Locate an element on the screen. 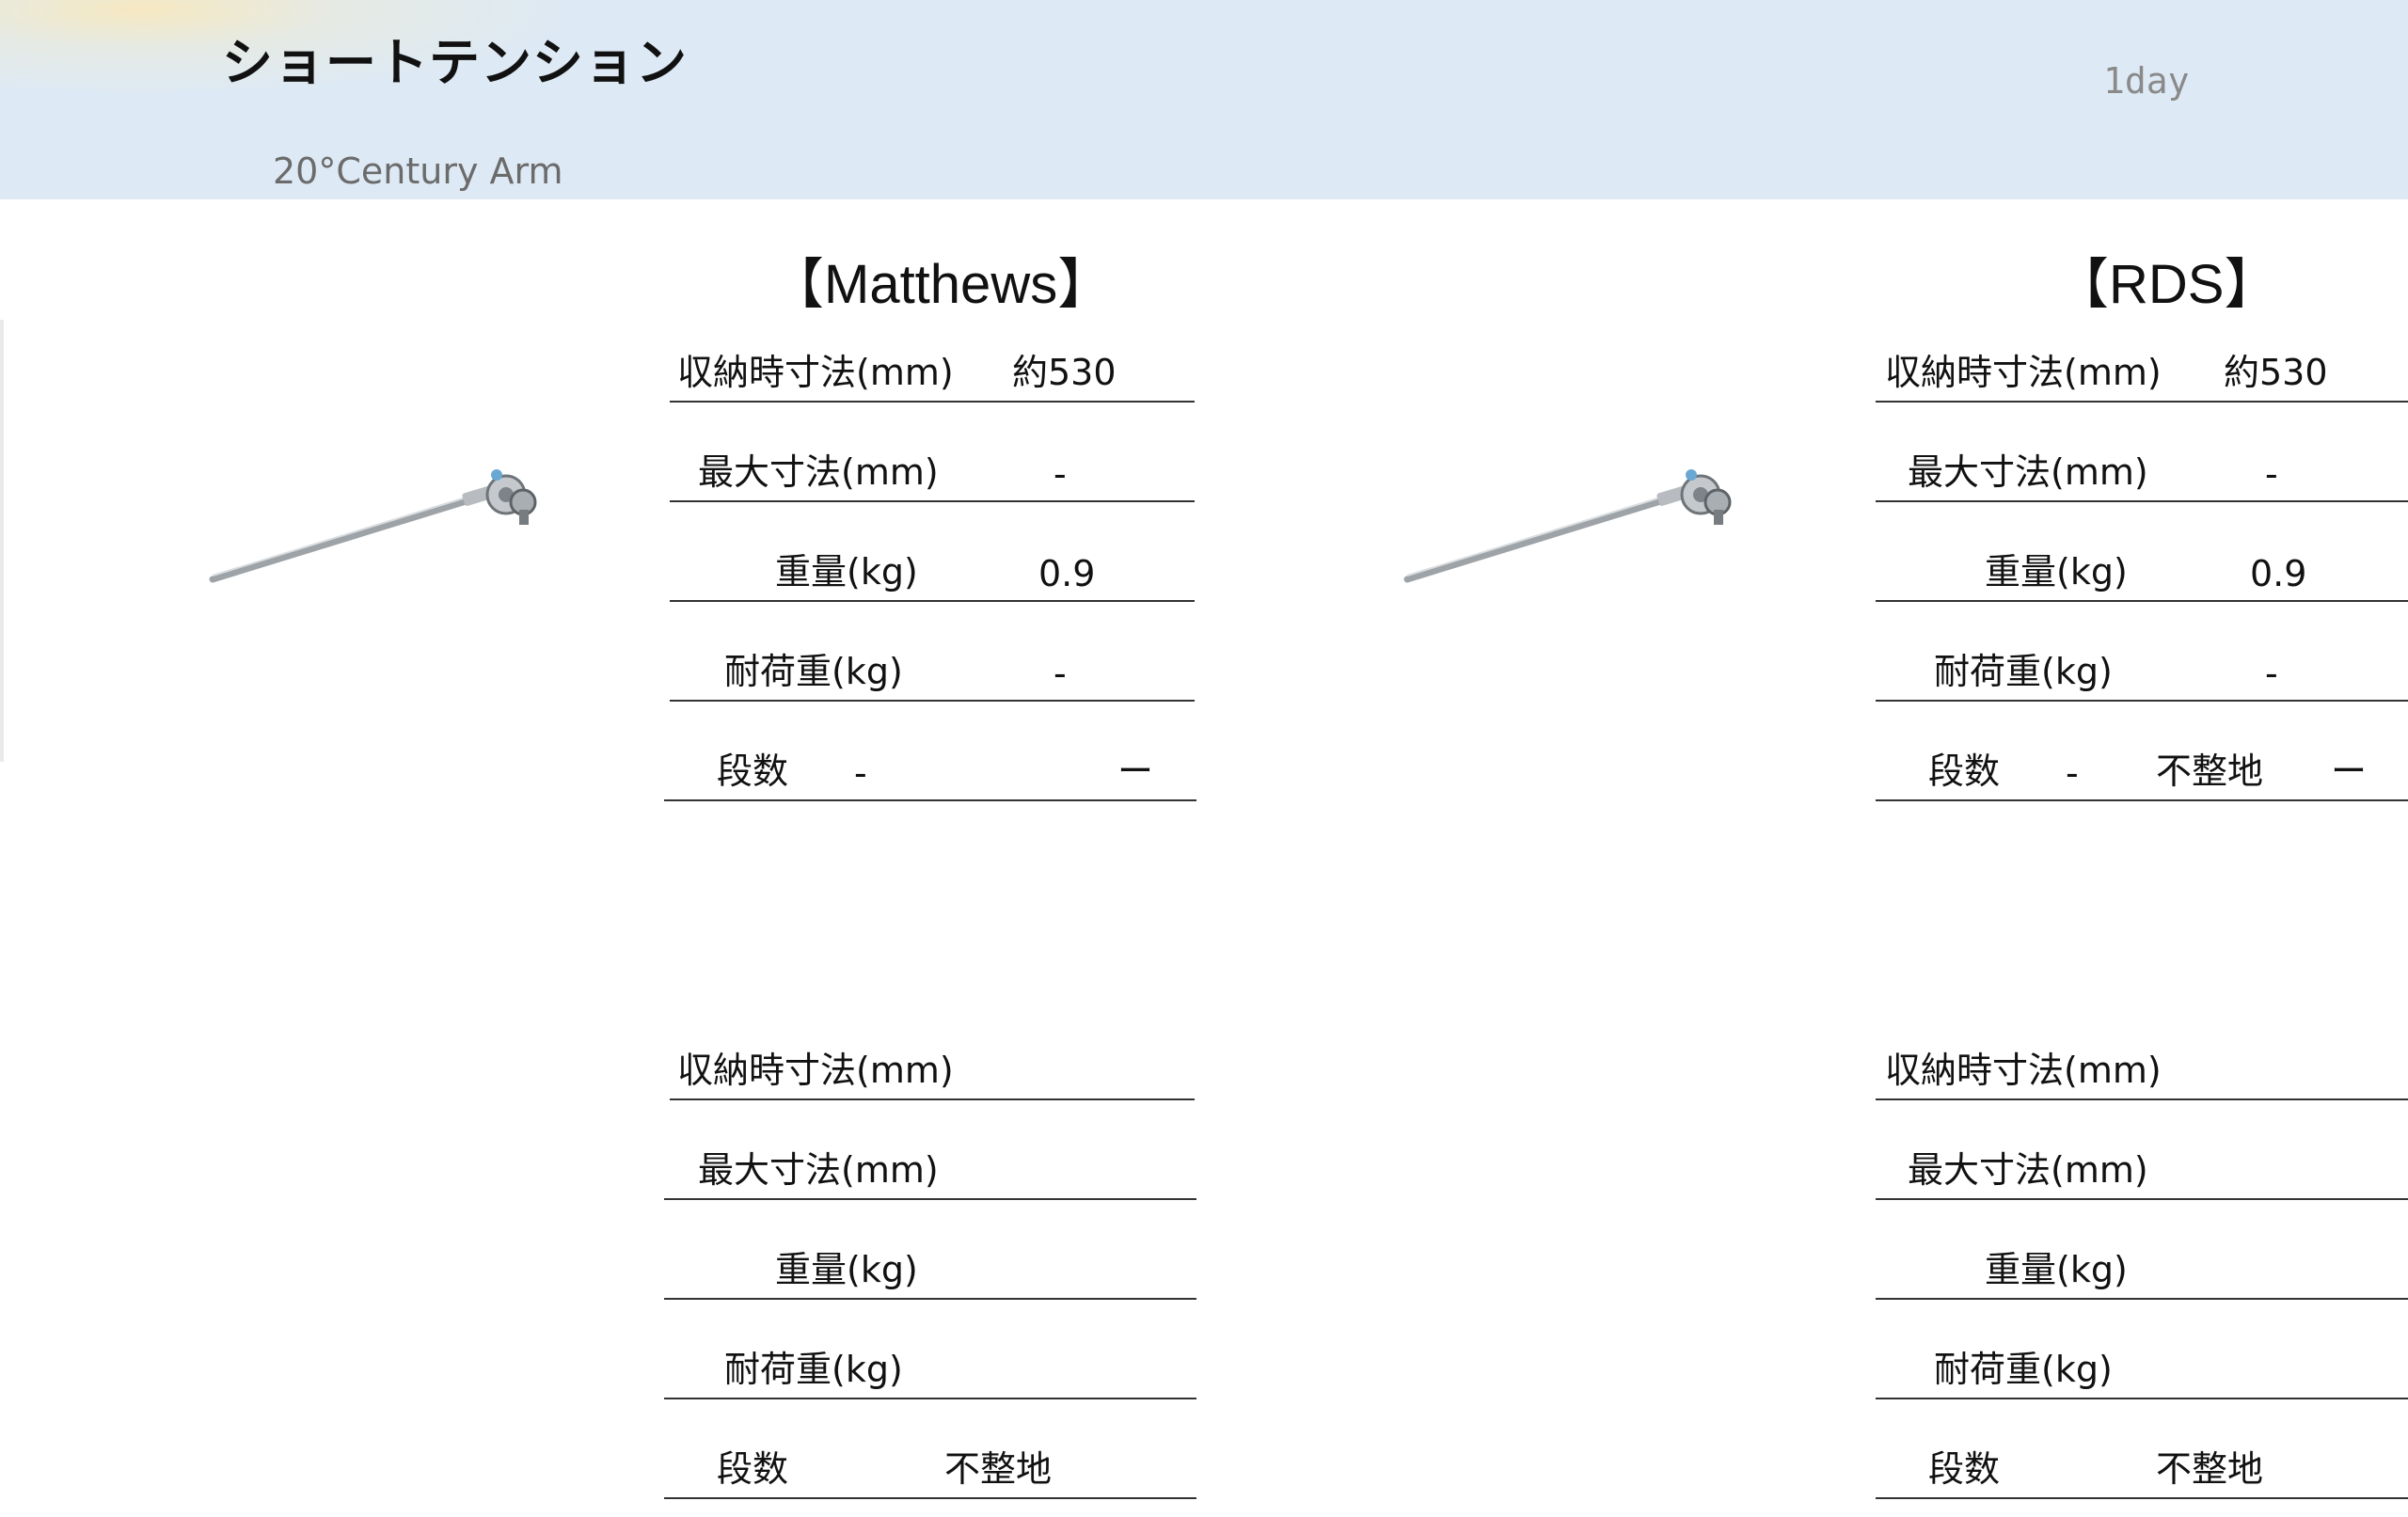 This screenshot has height=1517, width=2408. spec-row-stages: 段数 - 不整地 ー is located at coordinates (2142, 750).